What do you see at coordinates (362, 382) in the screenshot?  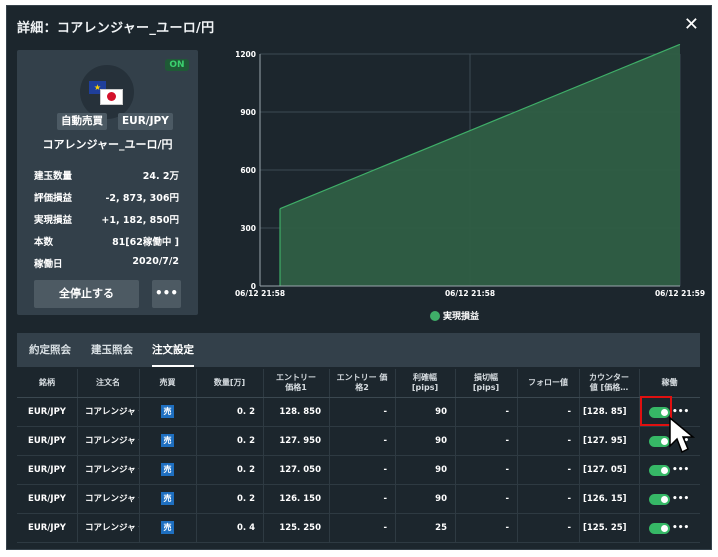 I see `column-header: エントリー 価格2` at bounding box center [362, 382].